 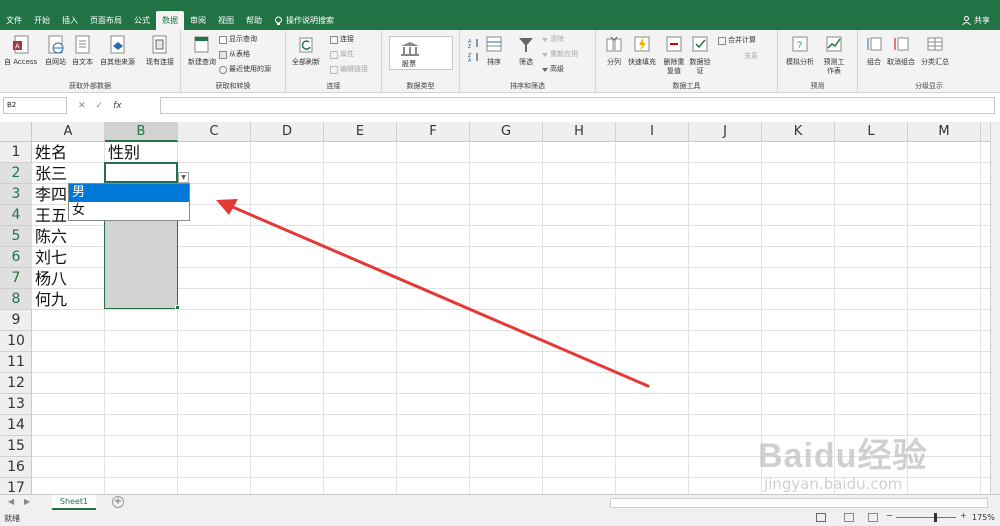 What do you see at coordinates (799, 503) in the screenshot?
I see `horizontal-scrollbar` at bounding box center [799, 503].